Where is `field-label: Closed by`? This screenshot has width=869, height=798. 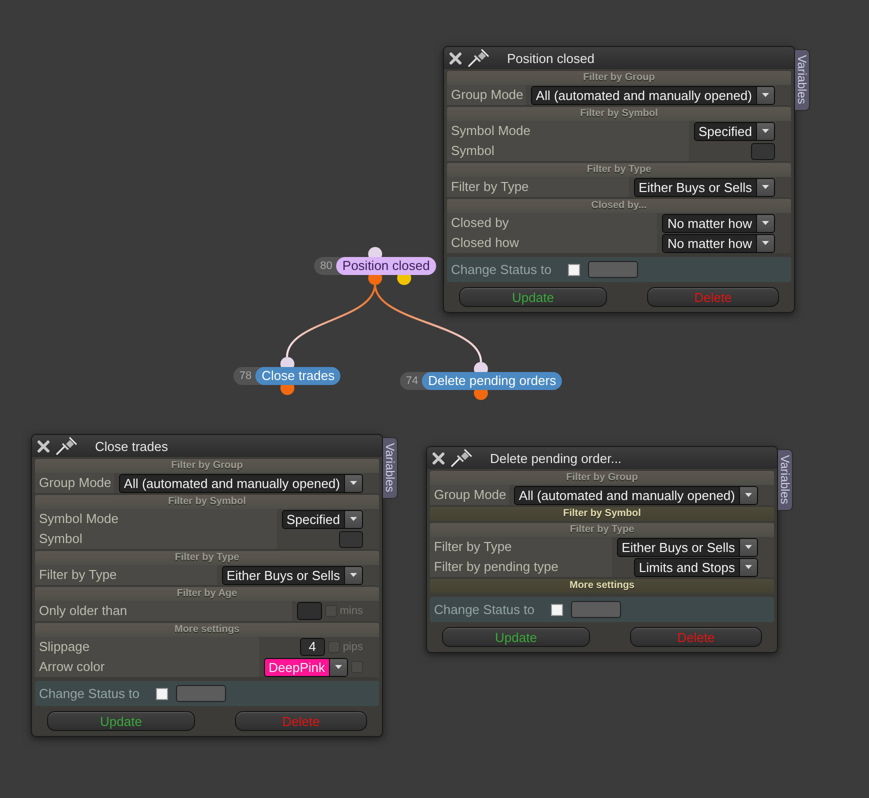
field-label: Closed by is located at coordinates (552, 223).